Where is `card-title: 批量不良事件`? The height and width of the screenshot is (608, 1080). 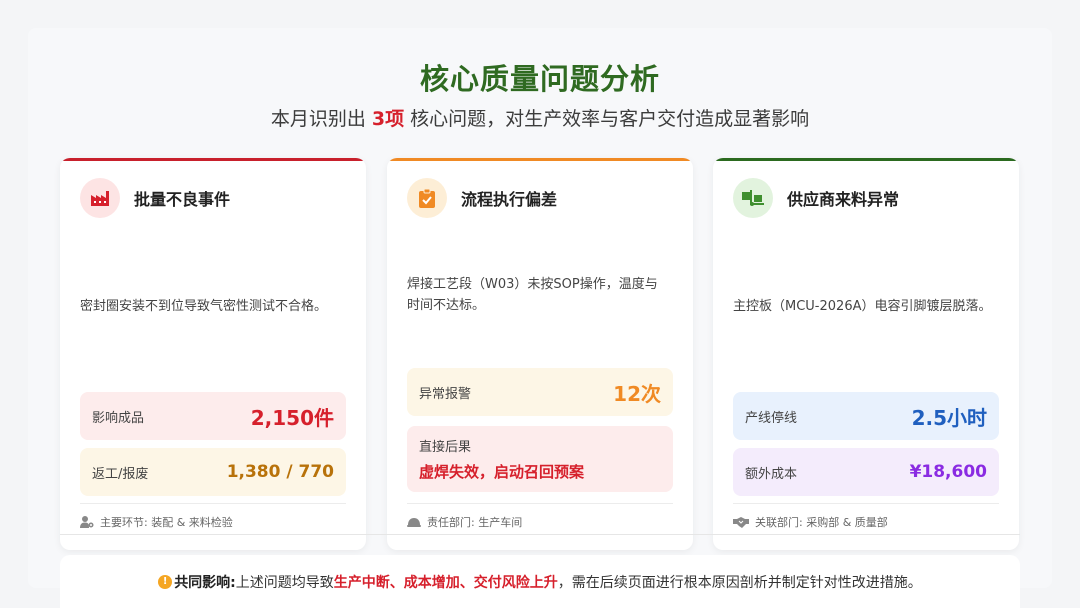
card-title: 批量不良事件 is located at coordinates (182, 199).